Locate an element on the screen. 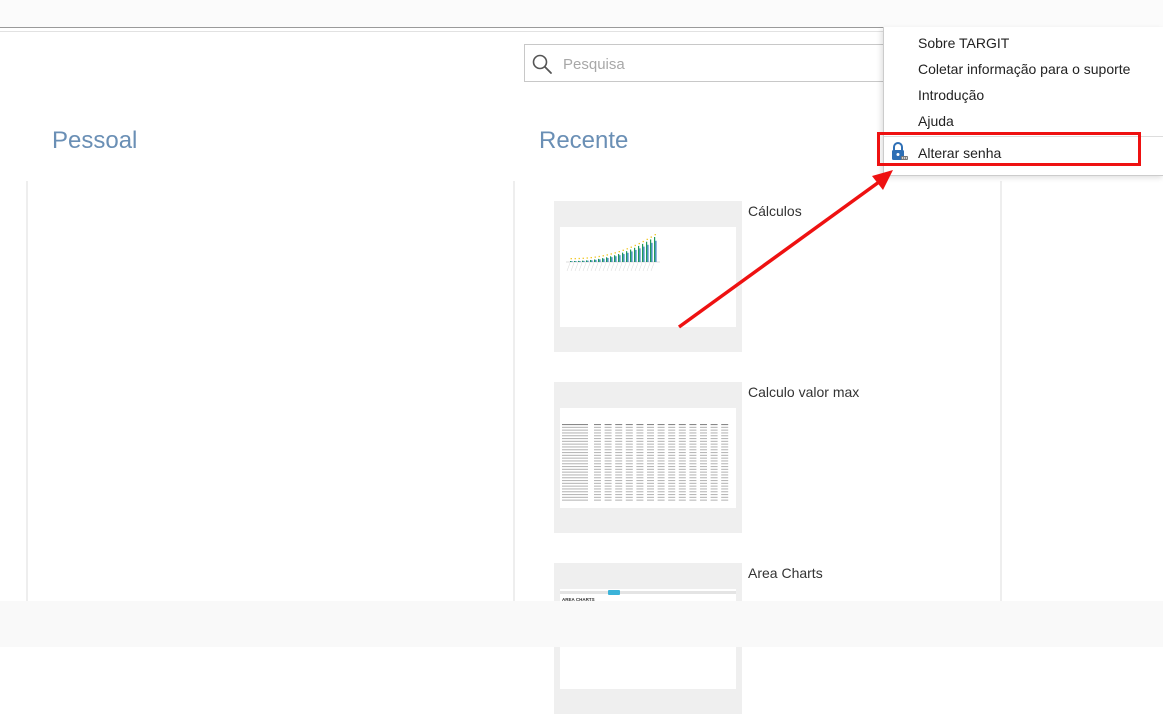 This screenshot has width=1163, height=714. search-box is located at coordinates (714, 63).